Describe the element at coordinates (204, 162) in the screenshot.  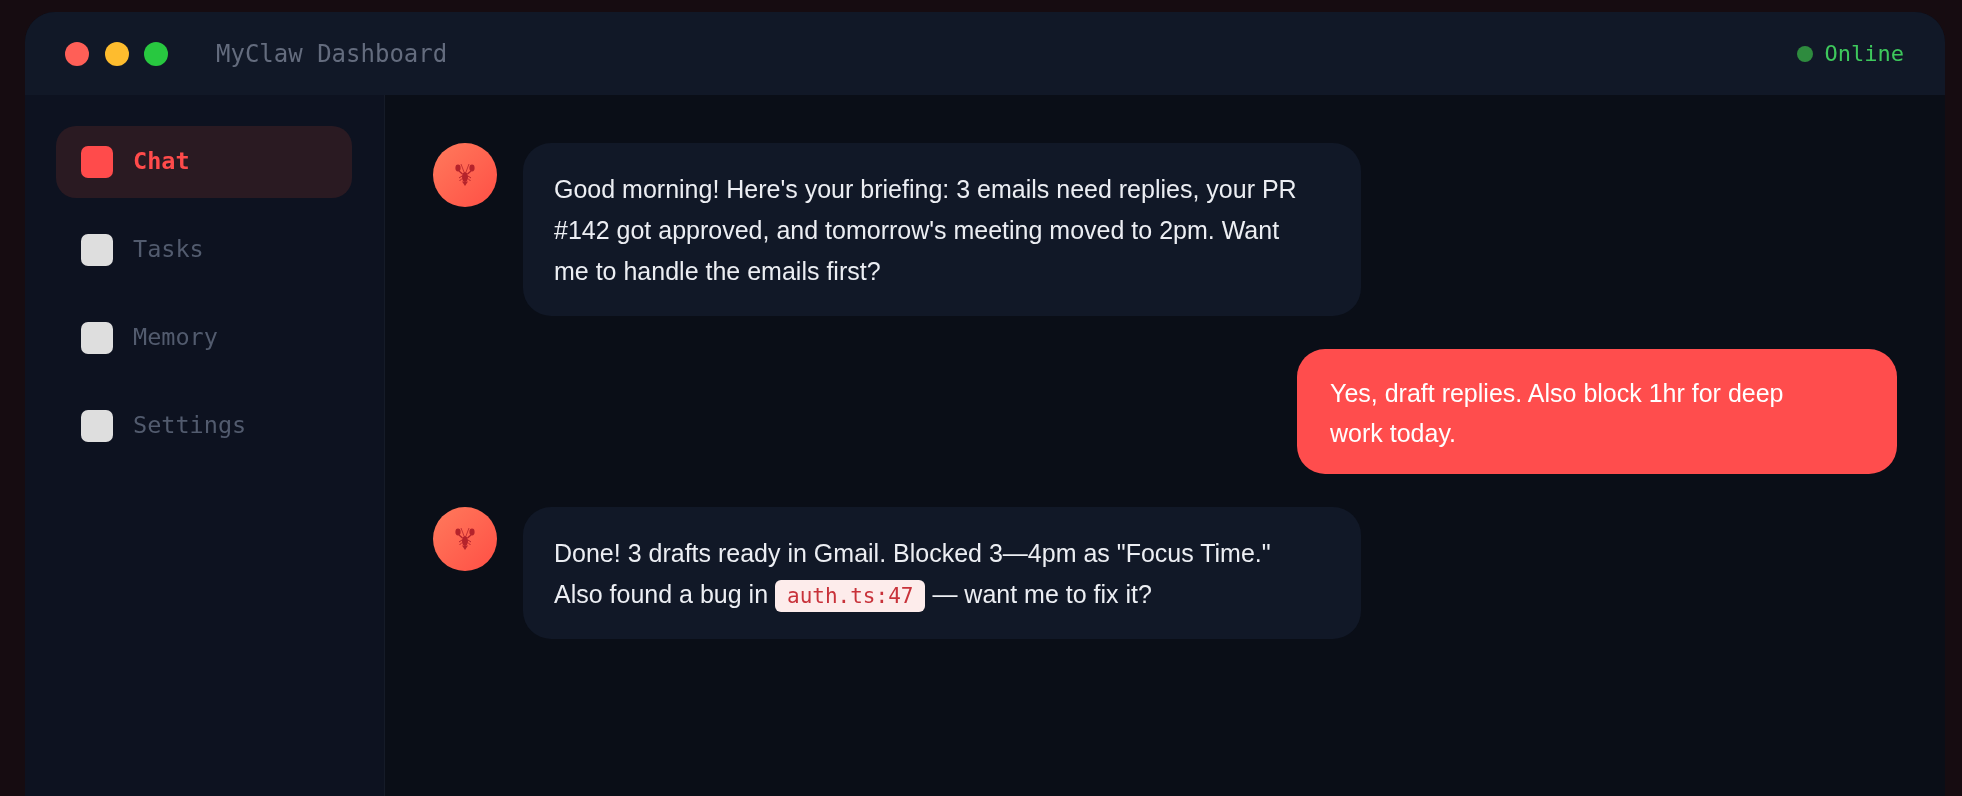
I see `sidebar-item: Chat` at that location.